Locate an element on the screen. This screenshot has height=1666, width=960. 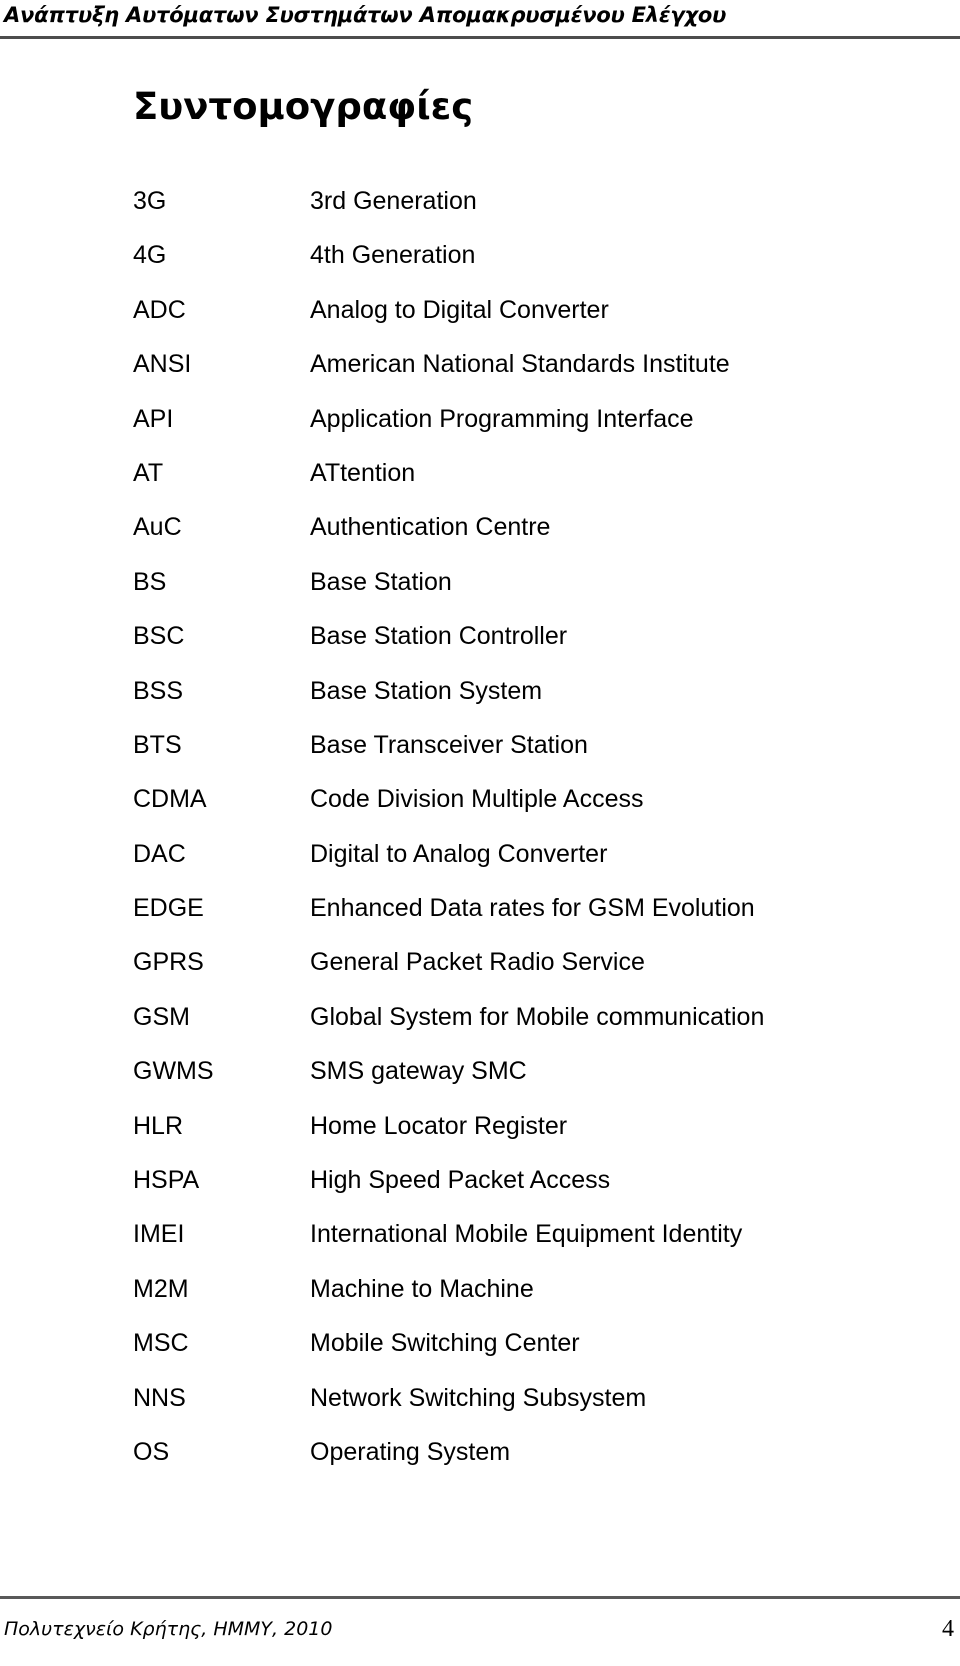
abbreviation-term: IMEI is located at coordinates (159, 1234).